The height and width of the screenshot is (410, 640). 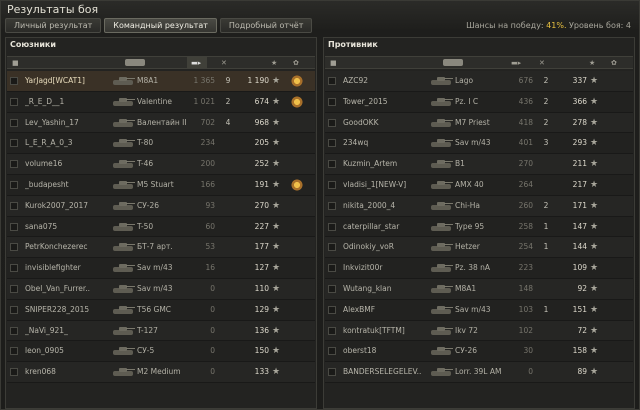 What do you see at coordinates (210, 268) in the screenshot?
I see `damage-value: 16` at bounding box center [210, 268].